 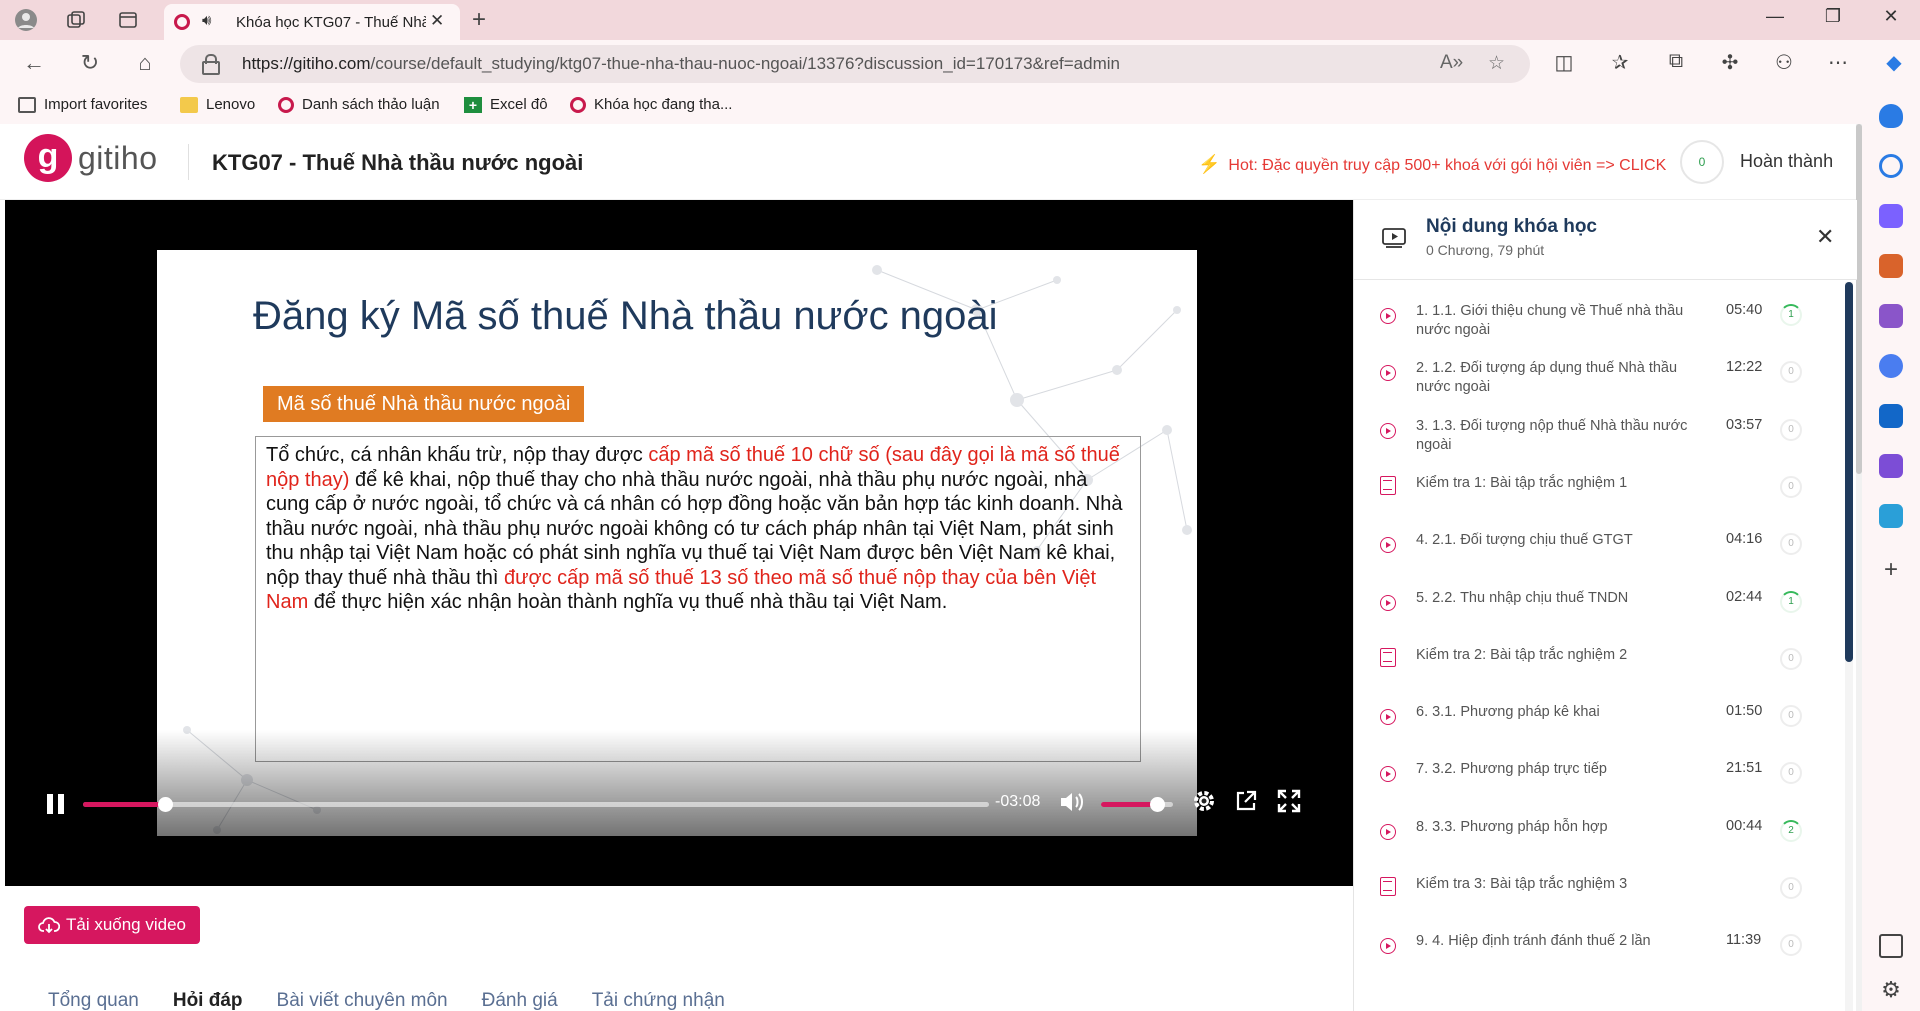 I want to click on slide-title: Đăng ký Mã số thuế Nhà thầu nước ngoài, so click(x=625, y=316).